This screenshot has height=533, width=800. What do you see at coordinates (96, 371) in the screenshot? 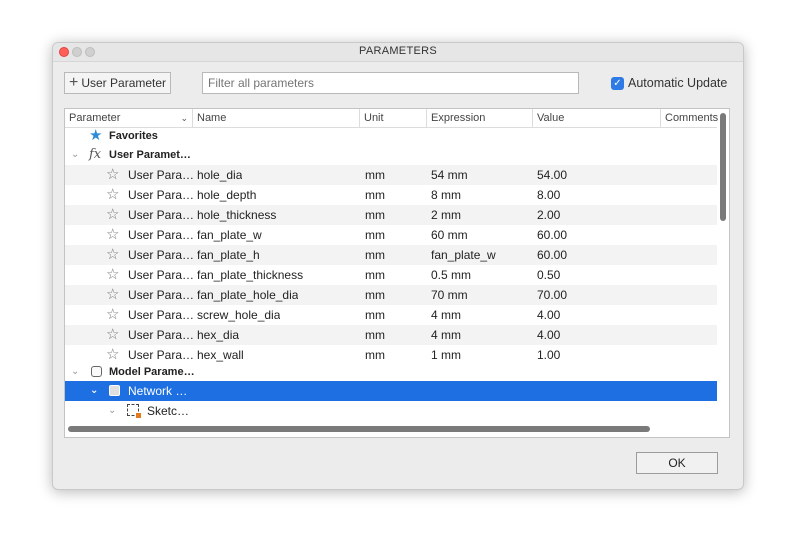
I see `component-icon` at bounding box center [96, 371].